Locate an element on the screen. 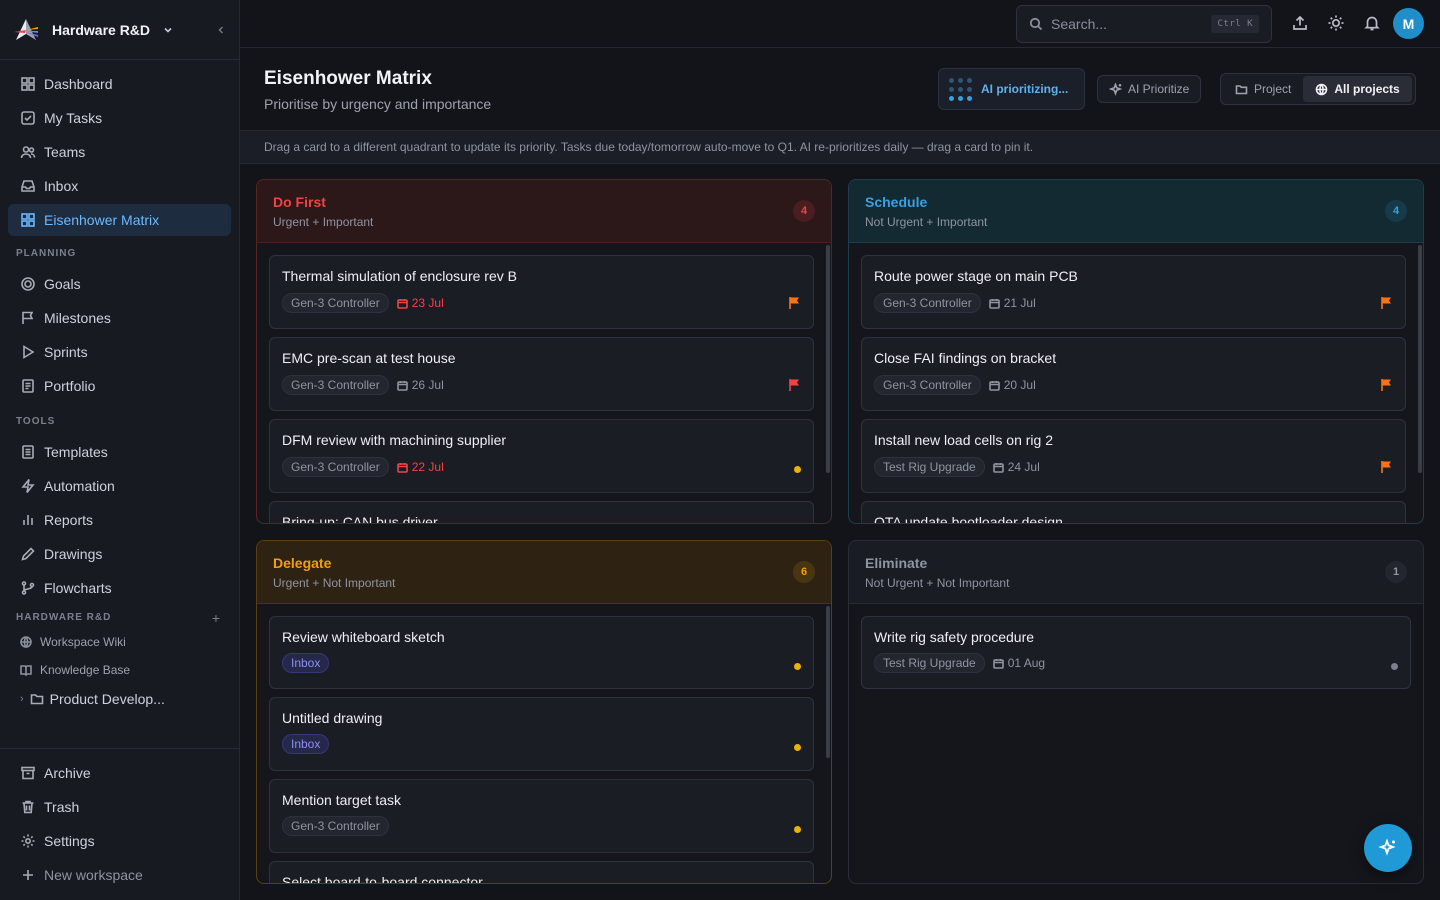  ai-prioritize-button: AI Prioritize is located at coordinates (1149, 89).